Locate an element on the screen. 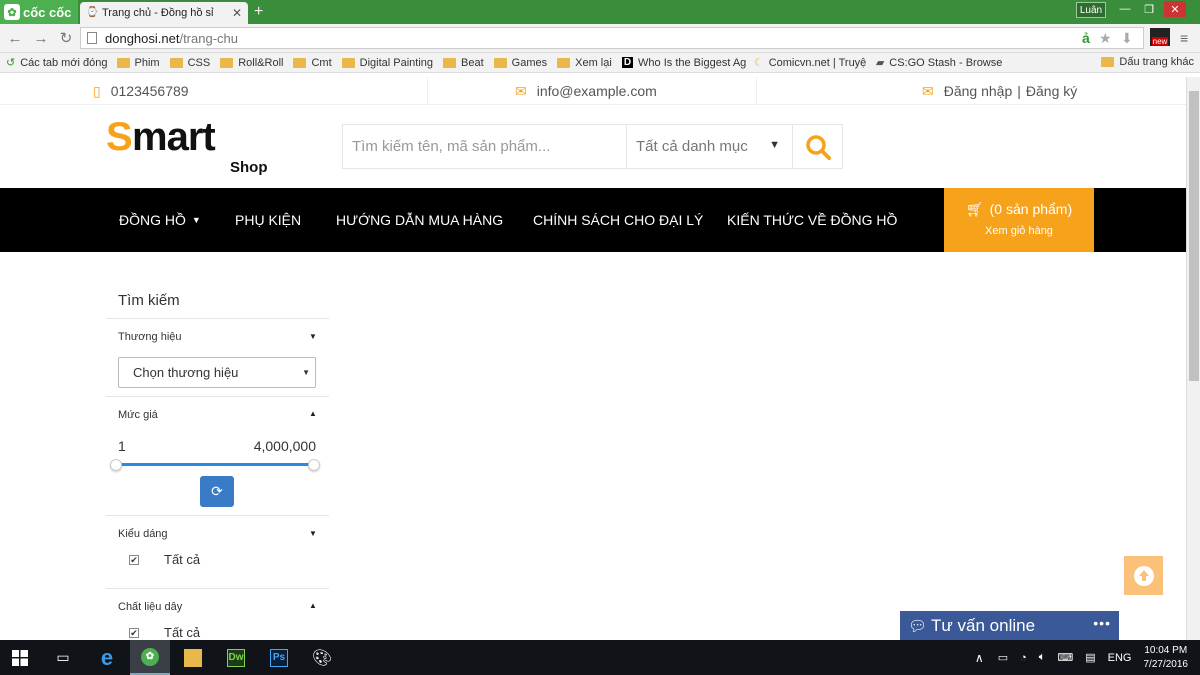 Image resolution: width=1200 pixels, height=675 pixels. menu-icon: ≡ is located at coordinates (1184, 38).